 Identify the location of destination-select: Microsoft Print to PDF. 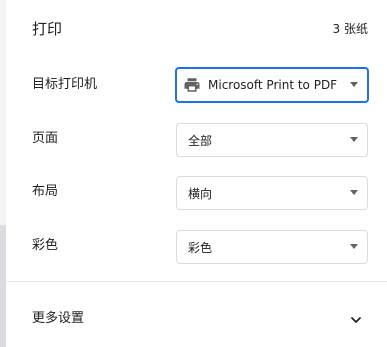
(272, 85).